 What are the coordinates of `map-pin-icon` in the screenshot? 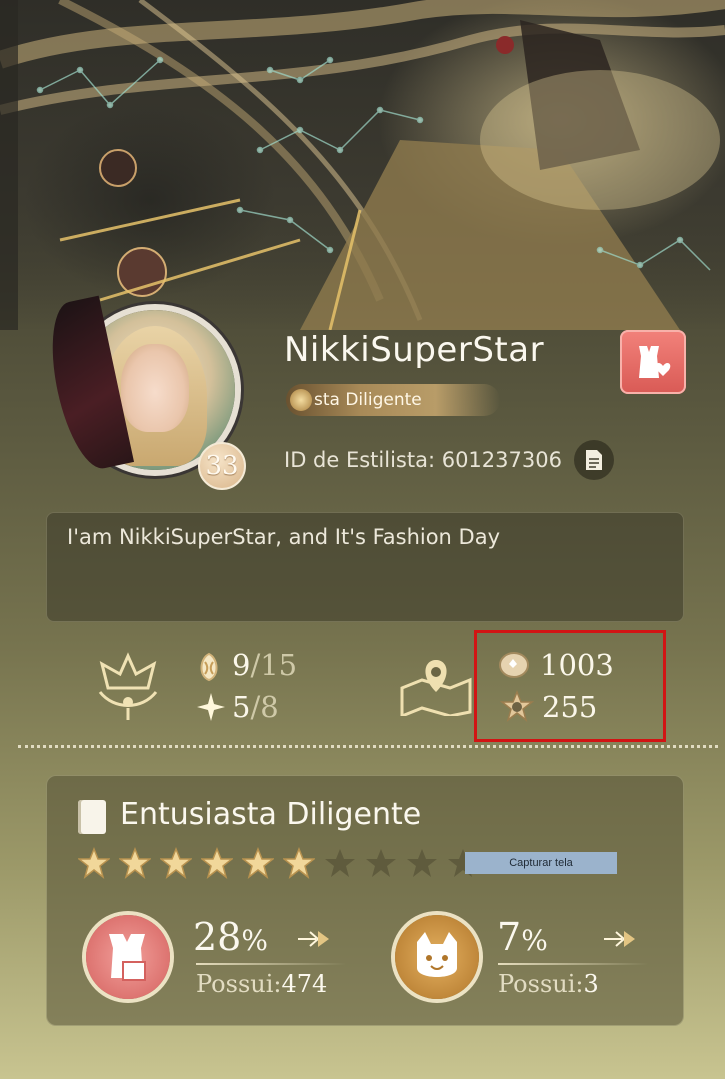 It's located at (436, 688).